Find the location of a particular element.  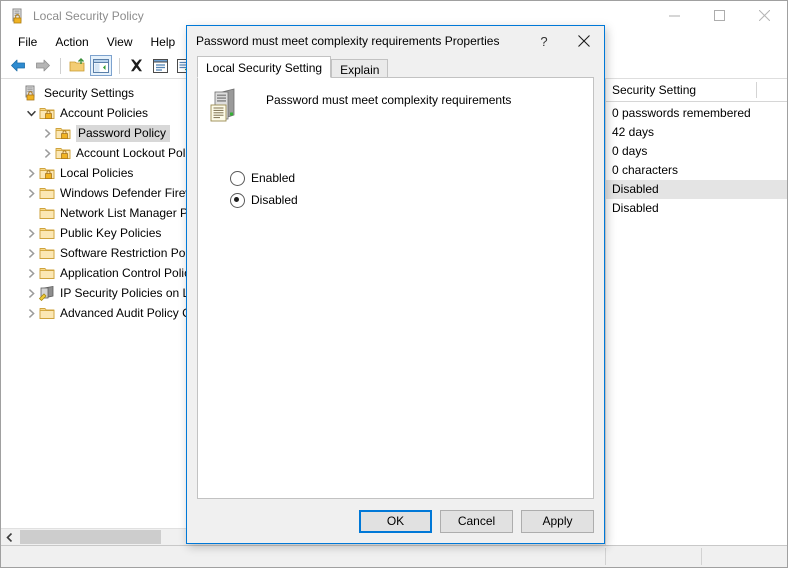

tree-item-label: Network List Manager Poli is located at coordinates (130, 212).